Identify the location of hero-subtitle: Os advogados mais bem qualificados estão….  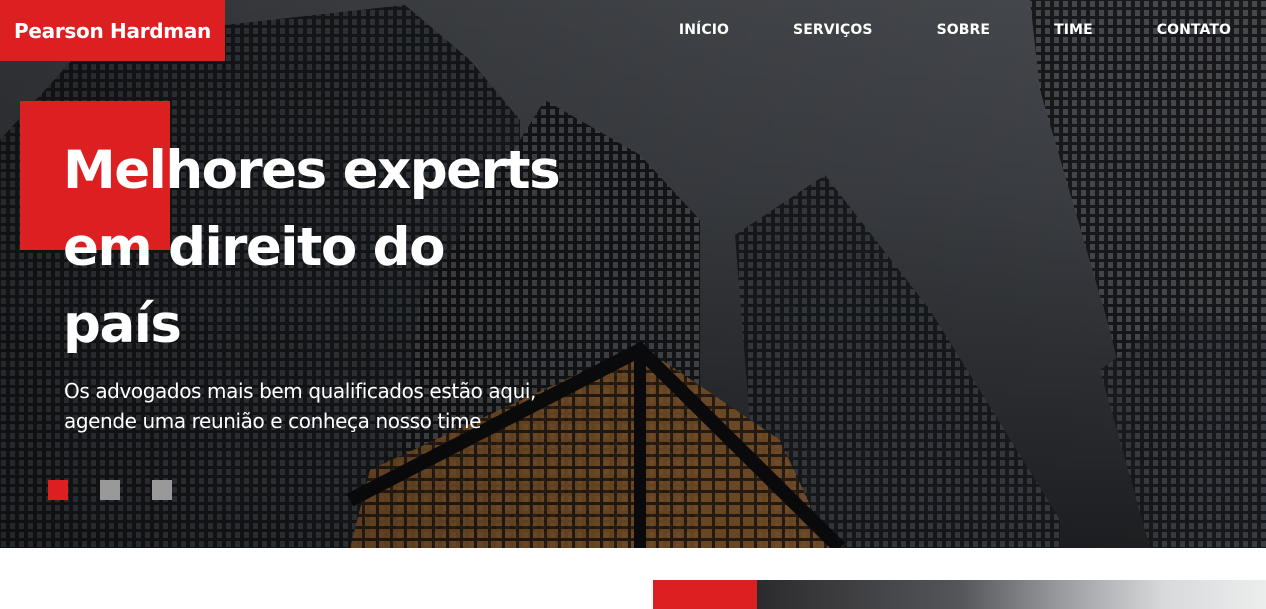
(324, 406).